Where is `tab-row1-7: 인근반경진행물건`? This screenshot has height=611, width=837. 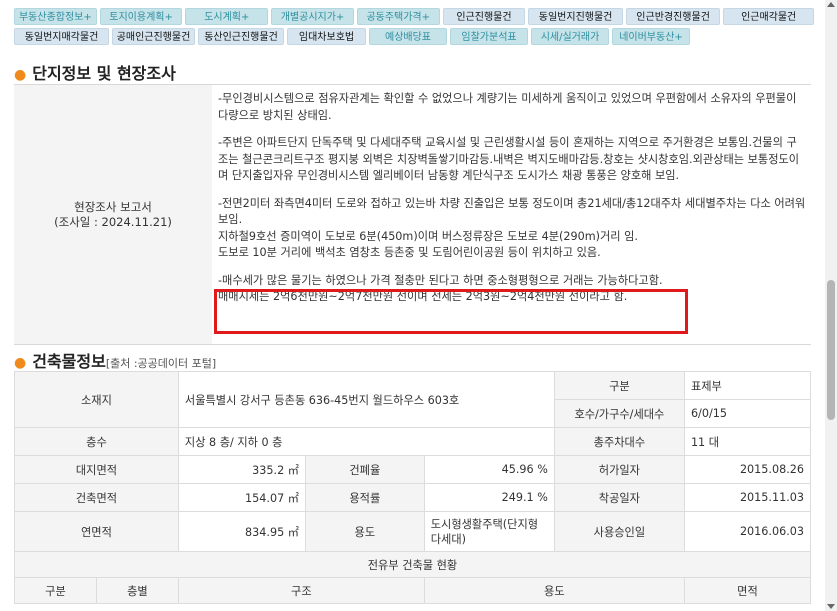 tab-row1-7: 인근반경진행물건 is located at coordinates (673, 16).